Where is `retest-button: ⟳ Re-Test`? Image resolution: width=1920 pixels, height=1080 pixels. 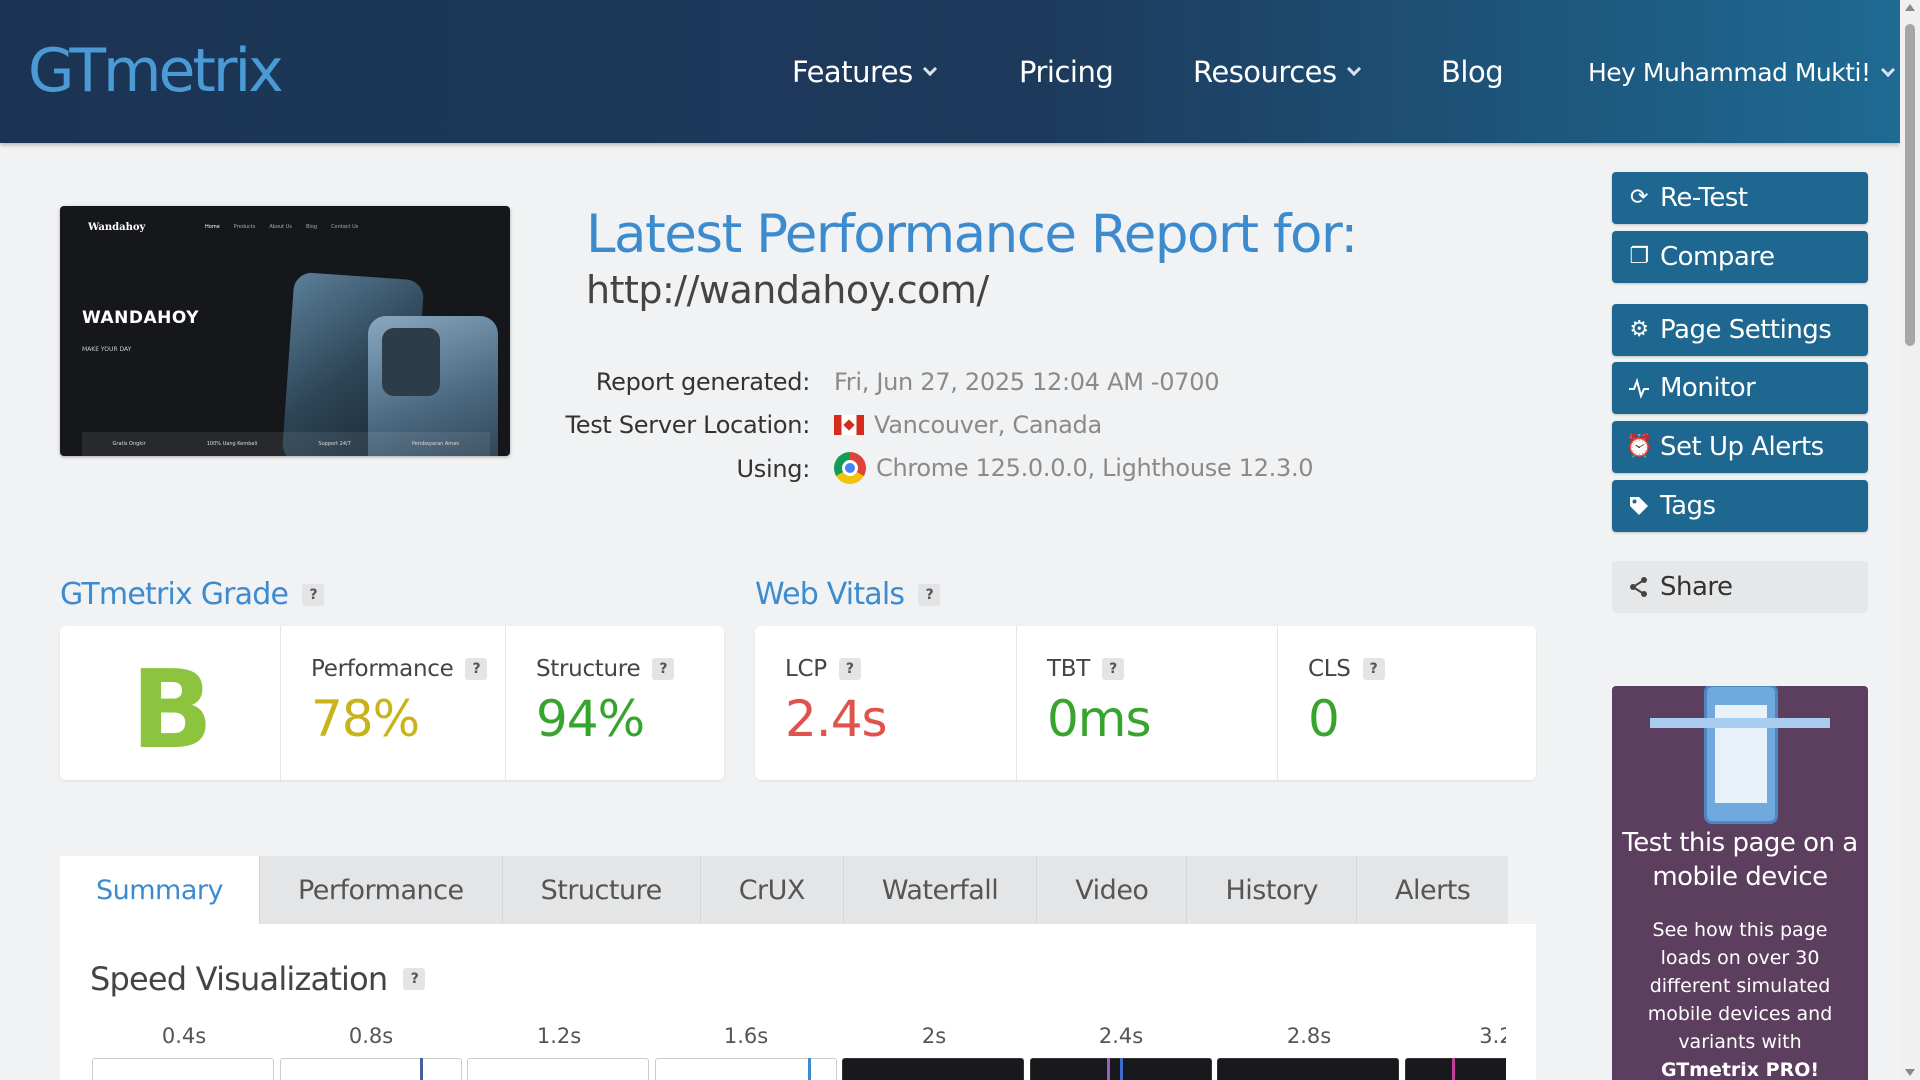
retest-button: ⟳ Re-Test is located at coordinates (1740, 198).